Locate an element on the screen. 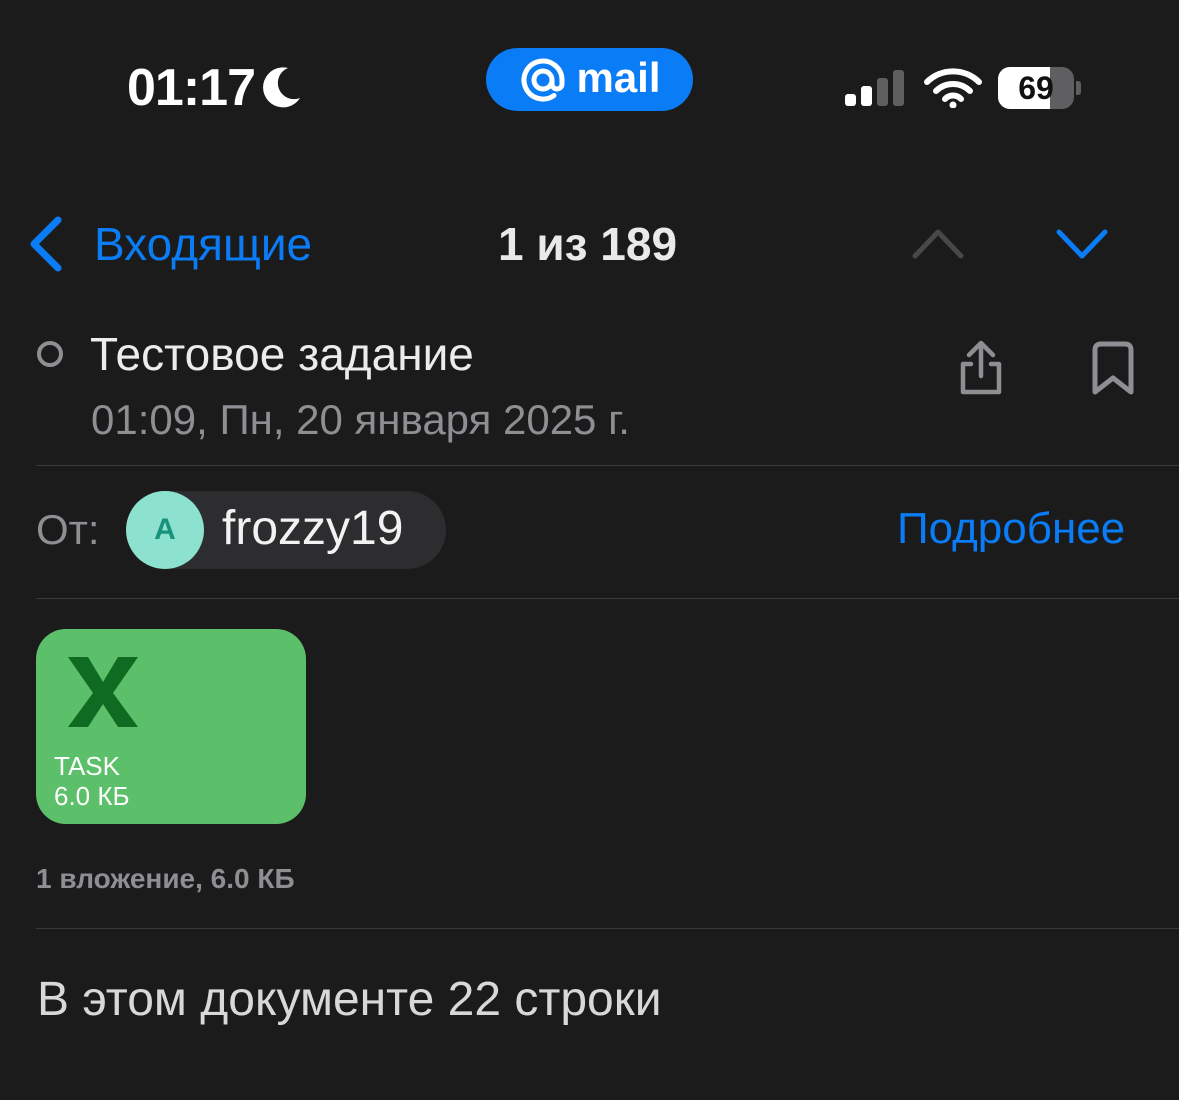 The width and height of the screenshot is (1179, 1100). back-chevron-icon is located at coordinates (46, 244).